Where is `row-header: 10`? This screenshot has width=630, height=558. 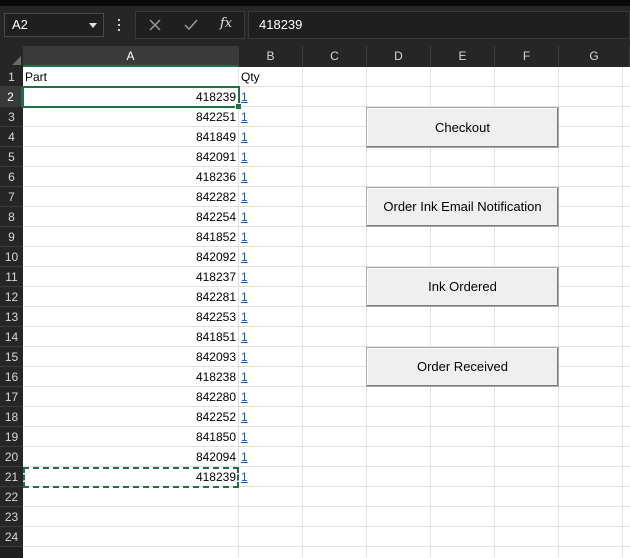 row-header: 10 is located at coordinates (11, 257).